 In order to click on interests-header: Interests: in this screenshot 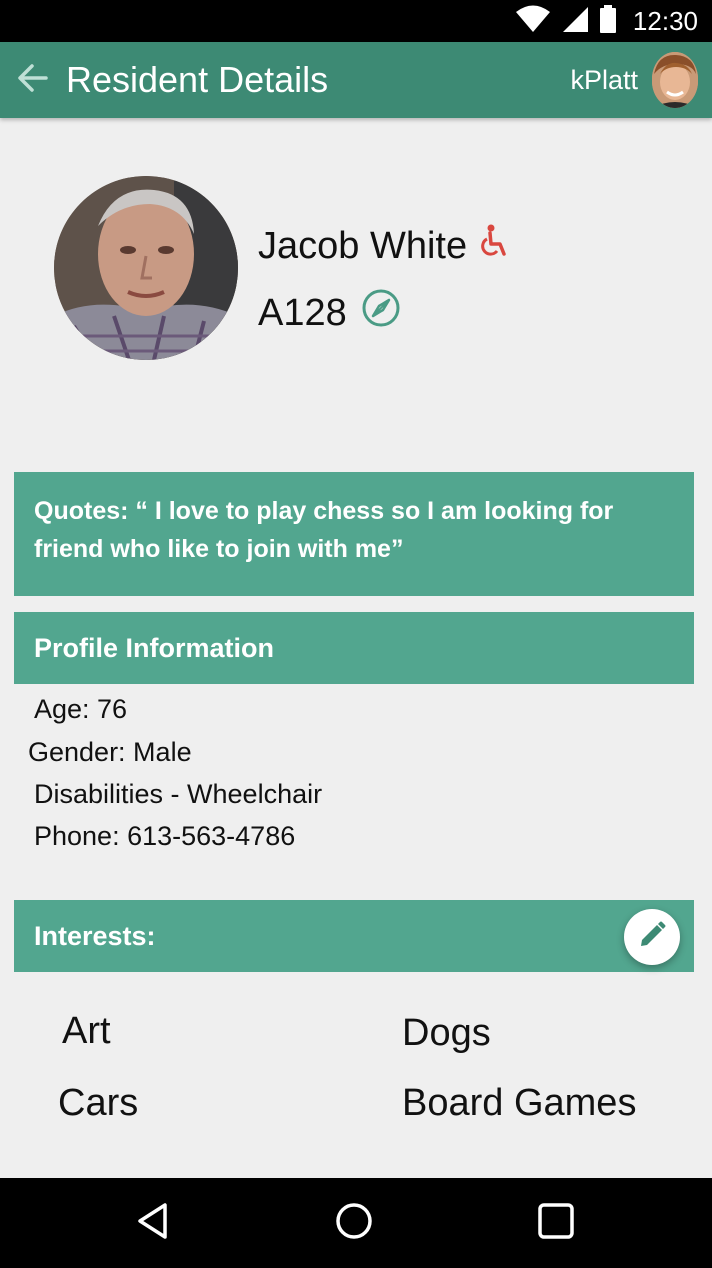, I will do `click(354, 936)`.